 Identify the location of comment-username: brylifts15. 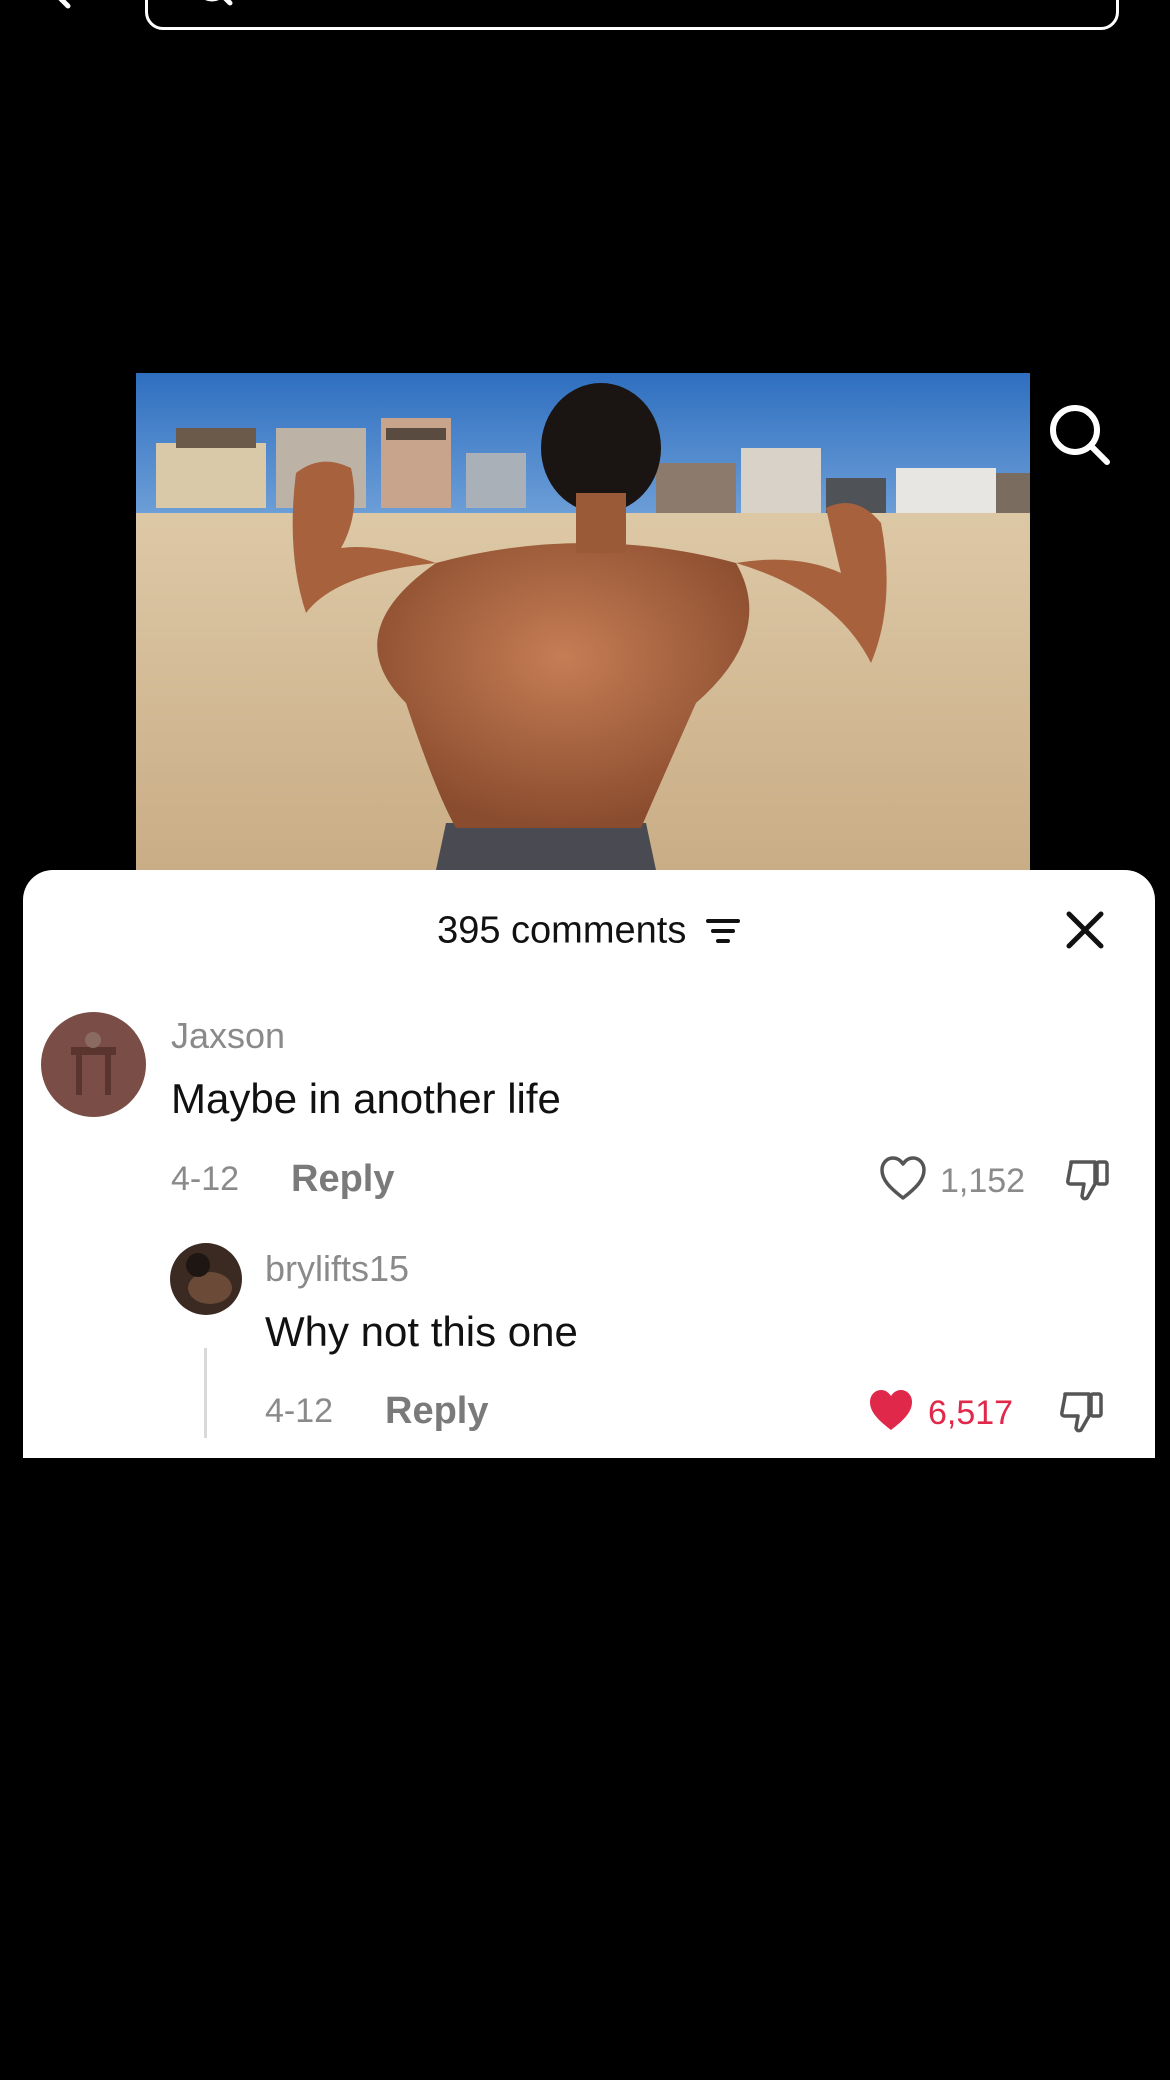
(337, 1269).